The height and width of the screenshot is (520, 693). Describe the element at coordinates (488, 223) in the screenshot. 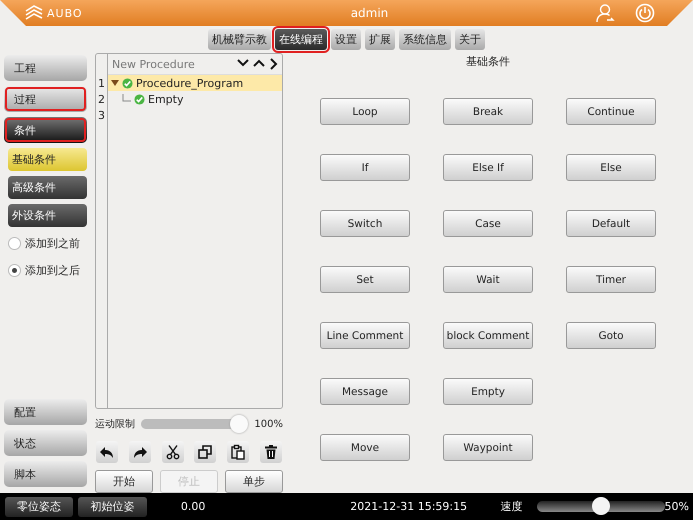

I see `command-button: Case` at that location.